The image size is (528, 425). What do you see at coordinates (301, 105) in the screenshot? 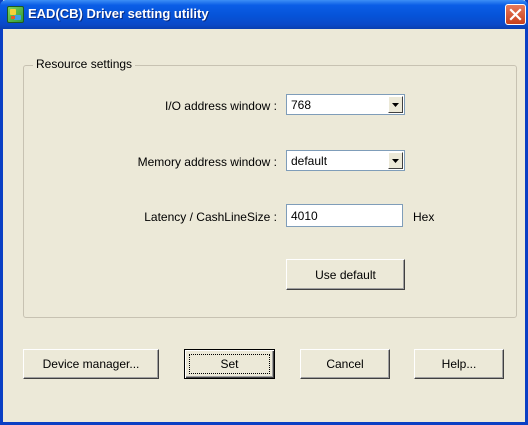
I see `io-address-value: 768` at bounding box center [301, 105].